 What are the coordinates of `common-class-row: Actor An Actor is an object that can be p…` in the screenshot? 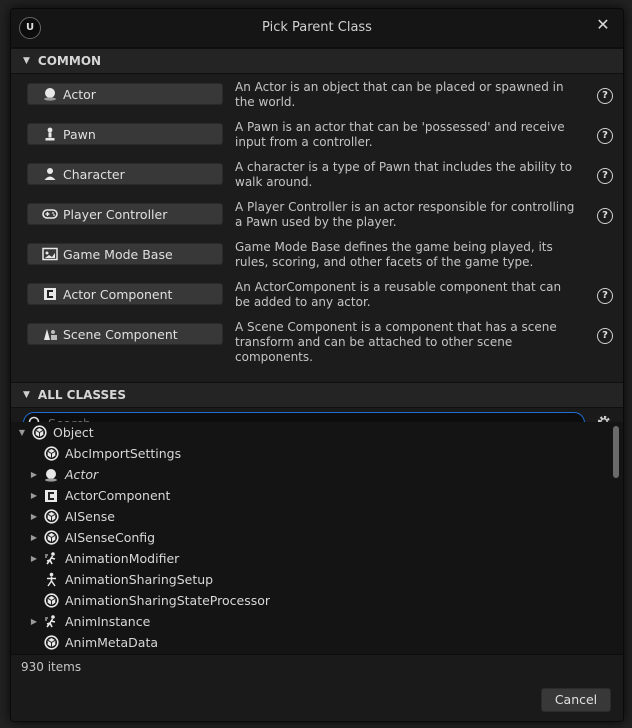 It's located at (317, 98).